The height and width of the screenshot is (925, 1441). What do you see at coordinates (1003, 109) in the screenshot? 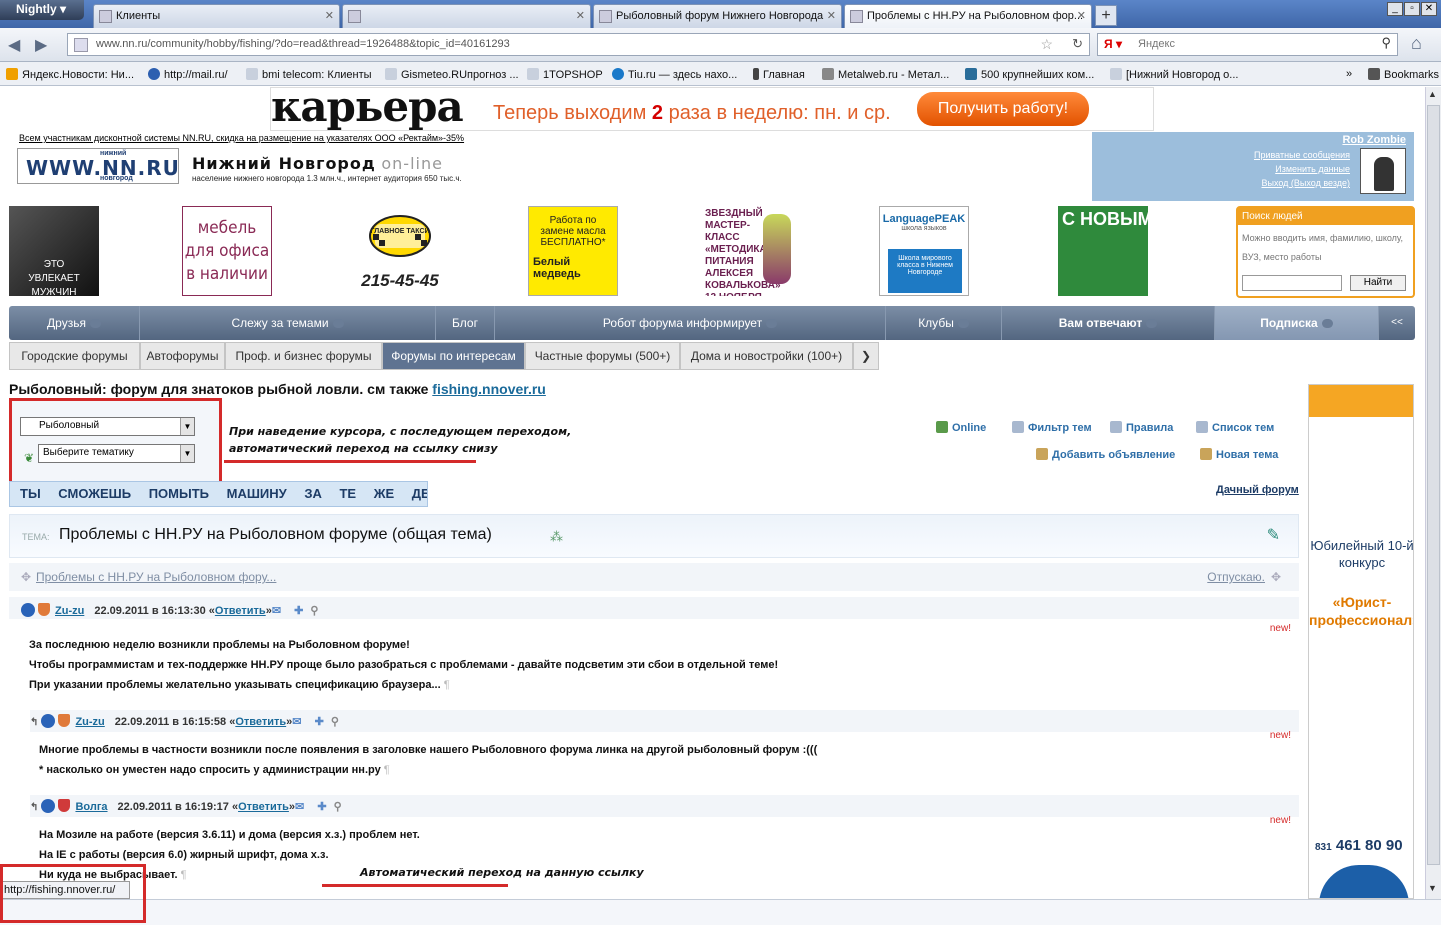
I see `get-job-button: Получить работу!` at bounding box center [1003, 109].